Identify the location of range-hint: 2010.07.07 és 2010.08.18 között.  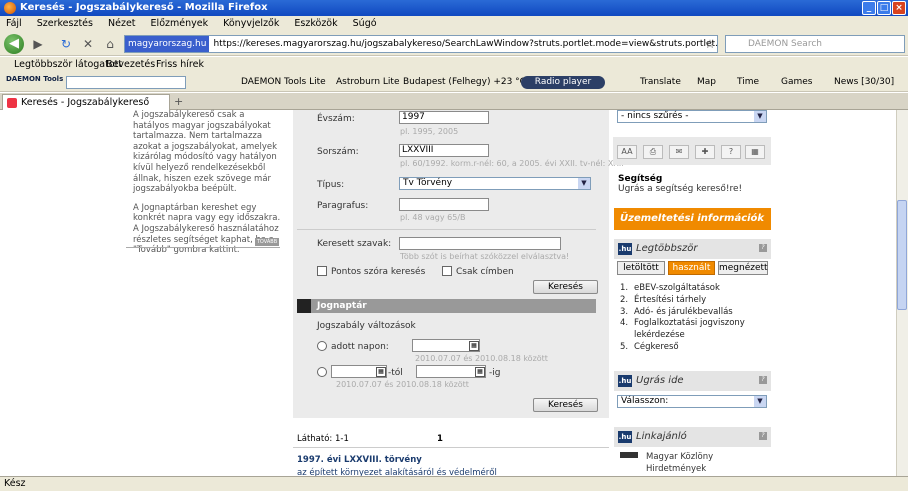
(402, 384).